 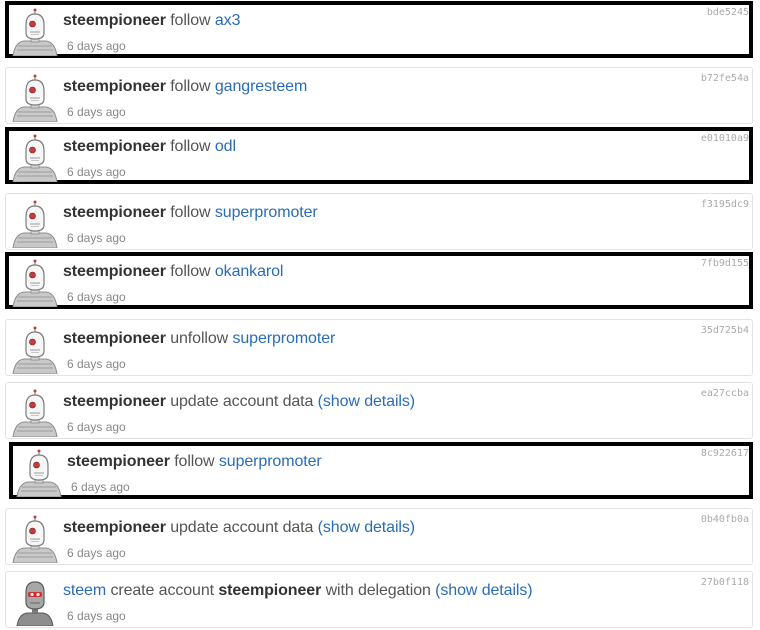 I want to click on transaction-id-link: f3195dc9, so click(x=725, y=204).